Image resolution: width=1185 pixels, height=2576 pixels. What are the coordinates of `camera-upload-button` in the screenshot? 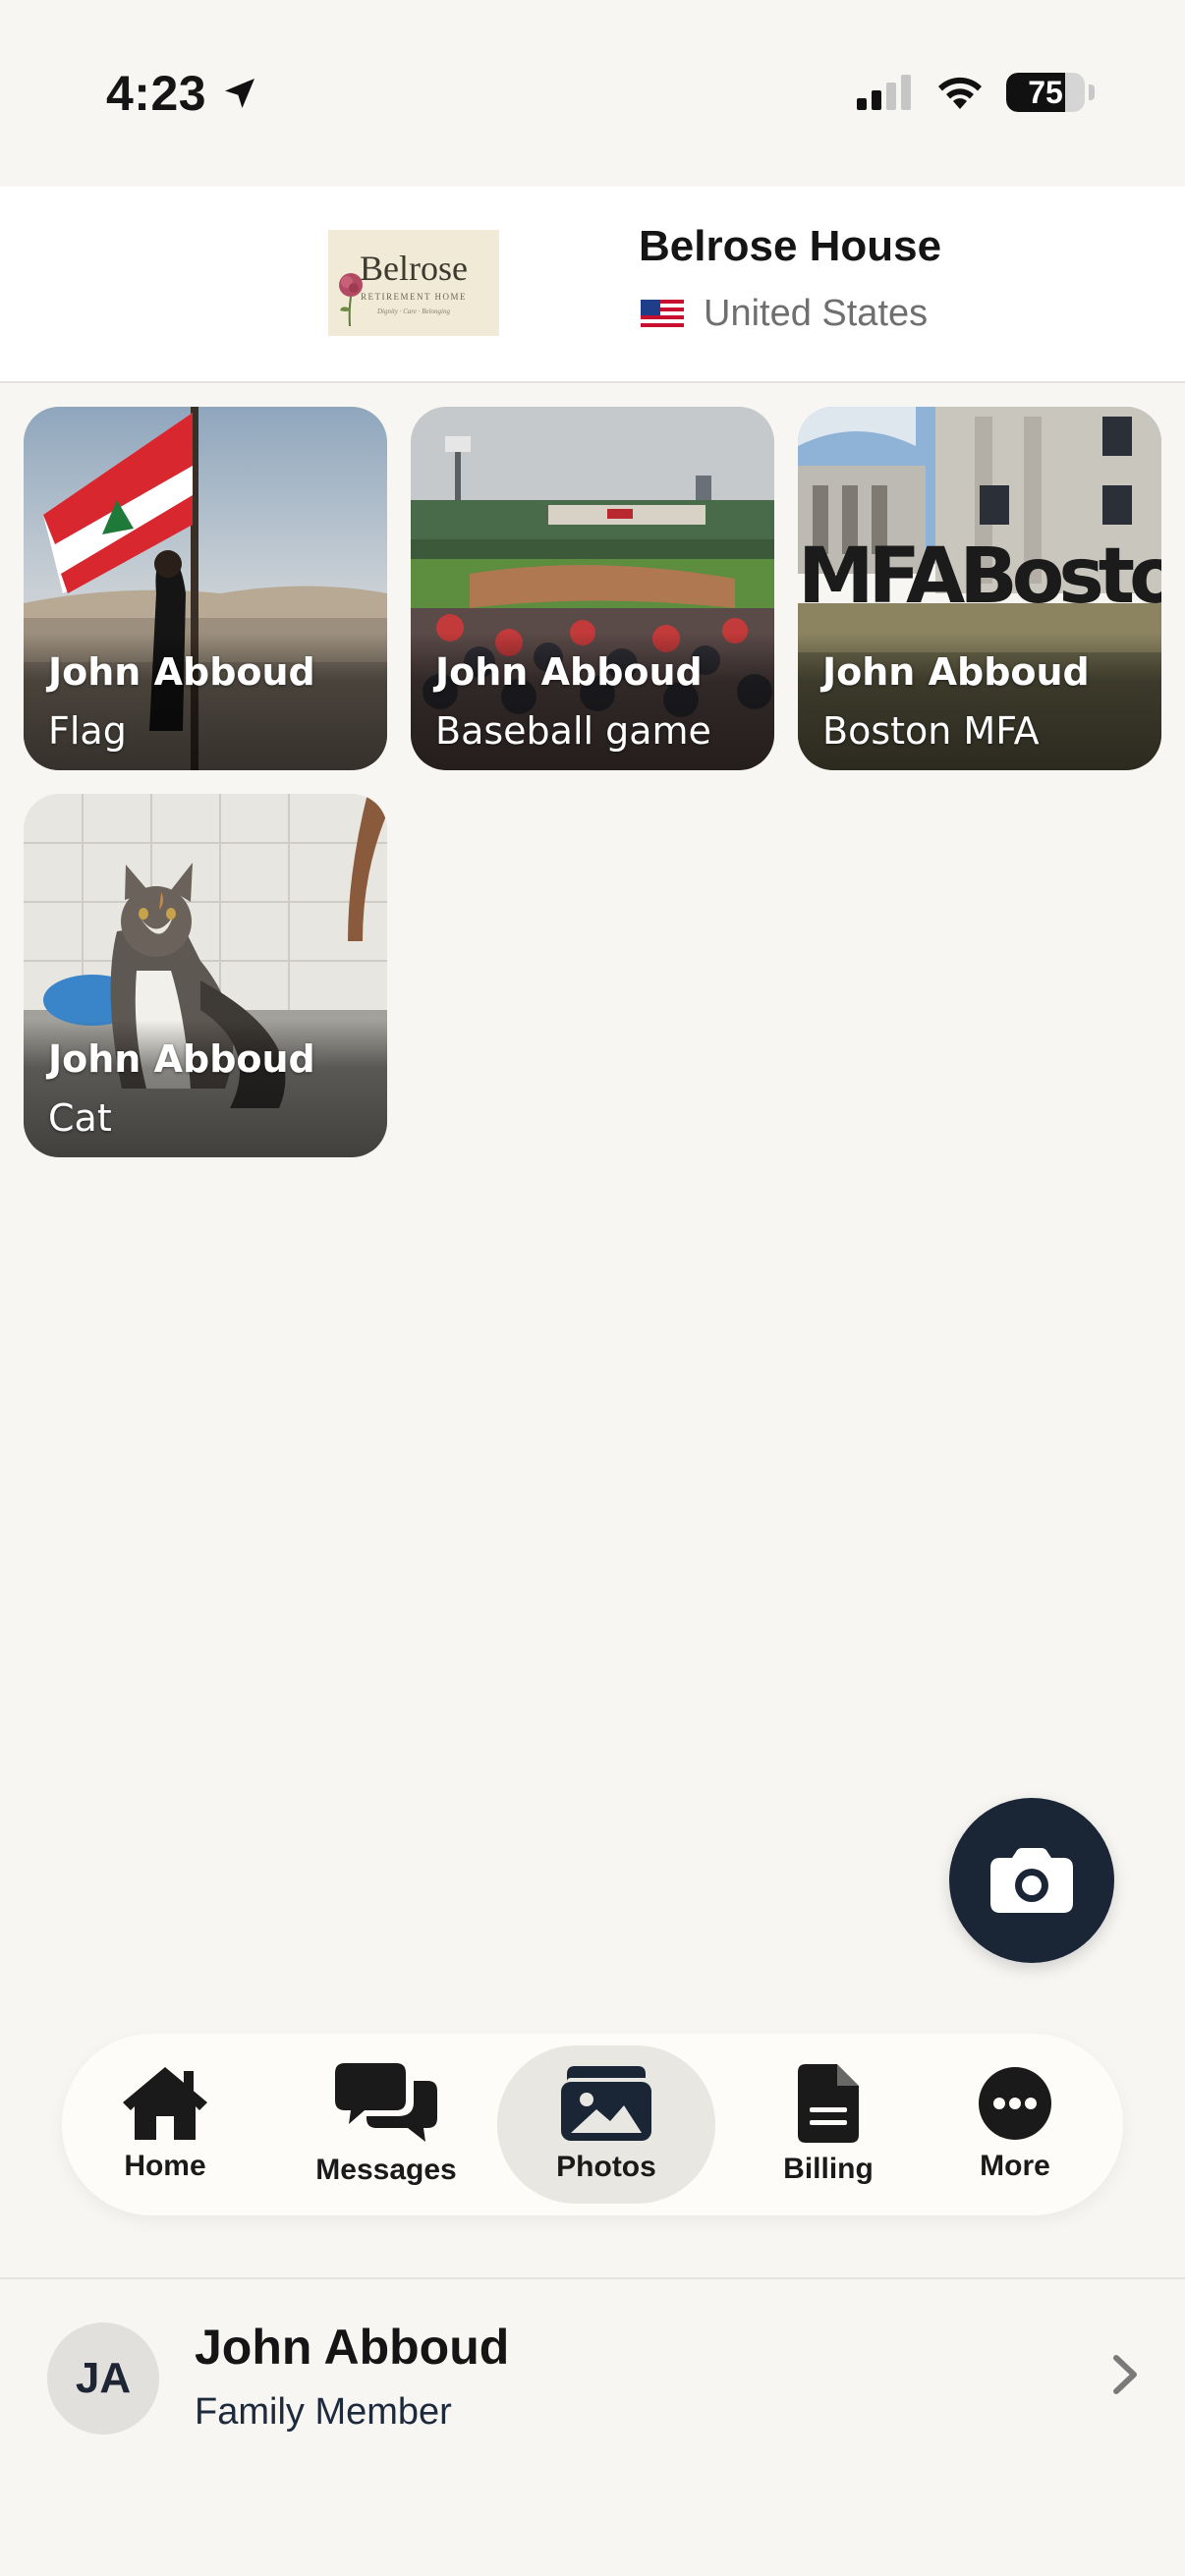 It's located at (1031, 1880).